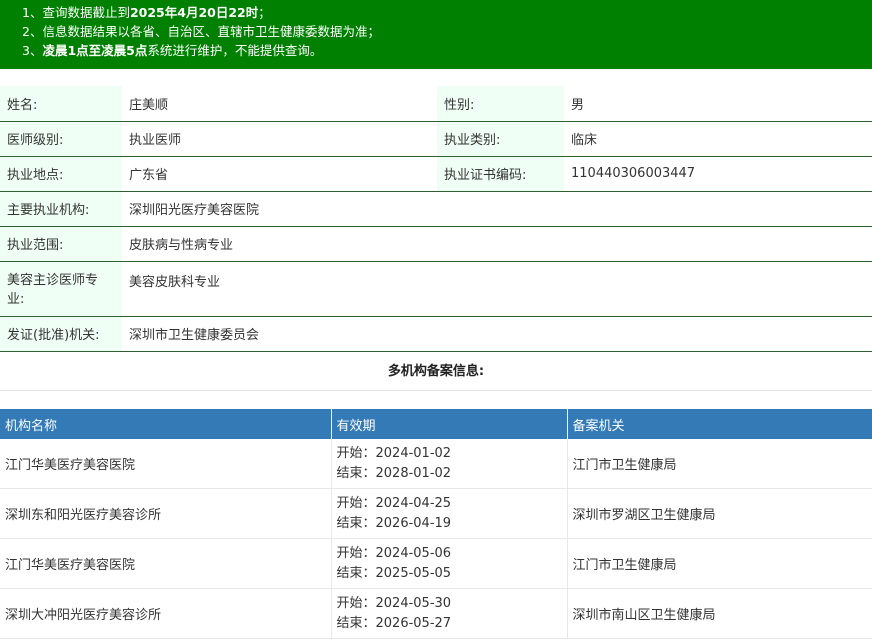  Describe the element at coordinates (172, 50) in the screenshot. I see `notice-line-3: 3、凌晨1点至凌晨5点系统进行维护，不能提供查询。` at that location.